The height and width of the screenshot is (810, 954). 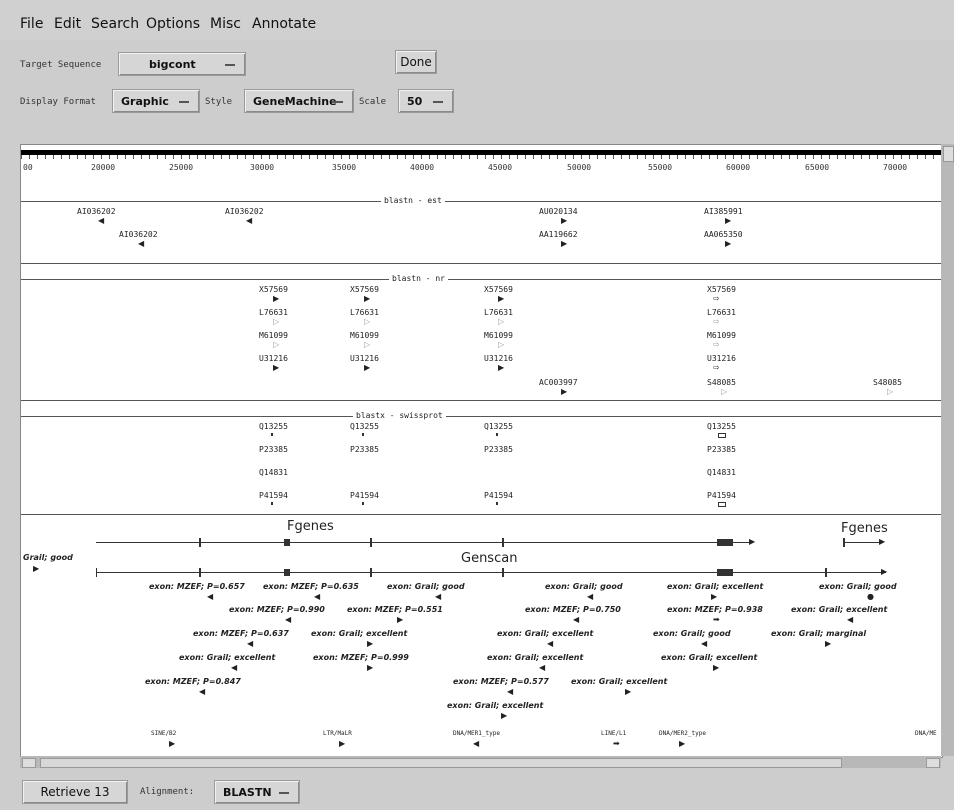 I want to click on grail-good-label: Grail; good, so click(x=48, y=557).